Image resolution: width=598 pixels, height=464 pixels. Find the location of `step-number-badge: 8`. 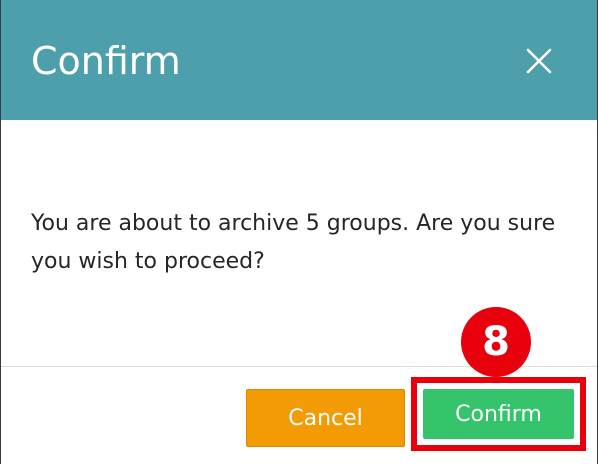

step-number-badge: 8 is located at coordinates (496, 342).